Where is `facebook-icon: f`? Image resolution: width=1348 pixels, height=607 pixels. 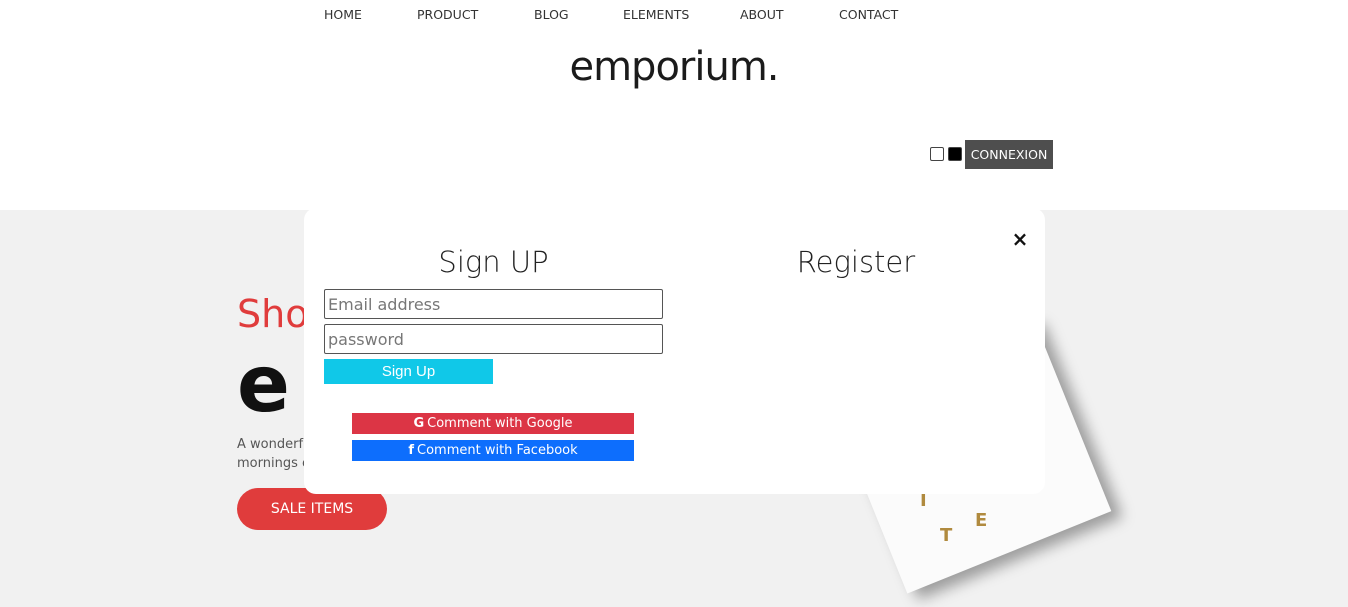 facebook-icon: f is located at coordinates (411, 450).